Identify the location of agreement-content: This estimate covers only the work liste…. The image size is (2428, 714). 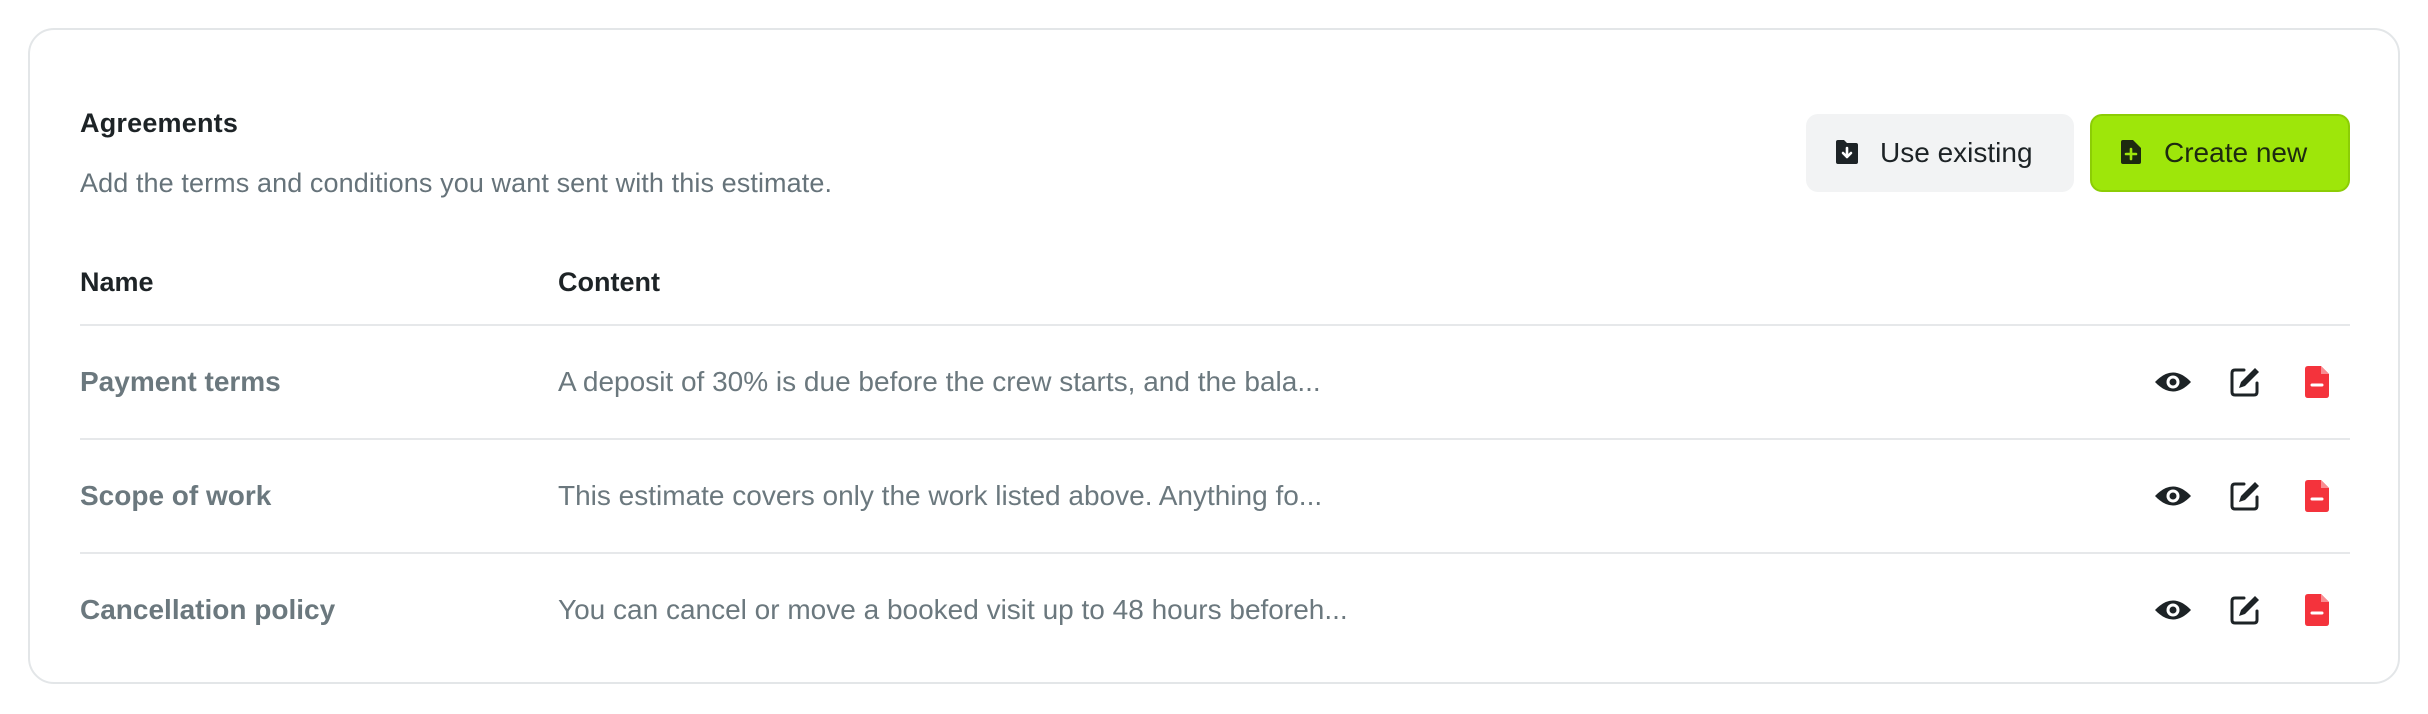
(940, 495).